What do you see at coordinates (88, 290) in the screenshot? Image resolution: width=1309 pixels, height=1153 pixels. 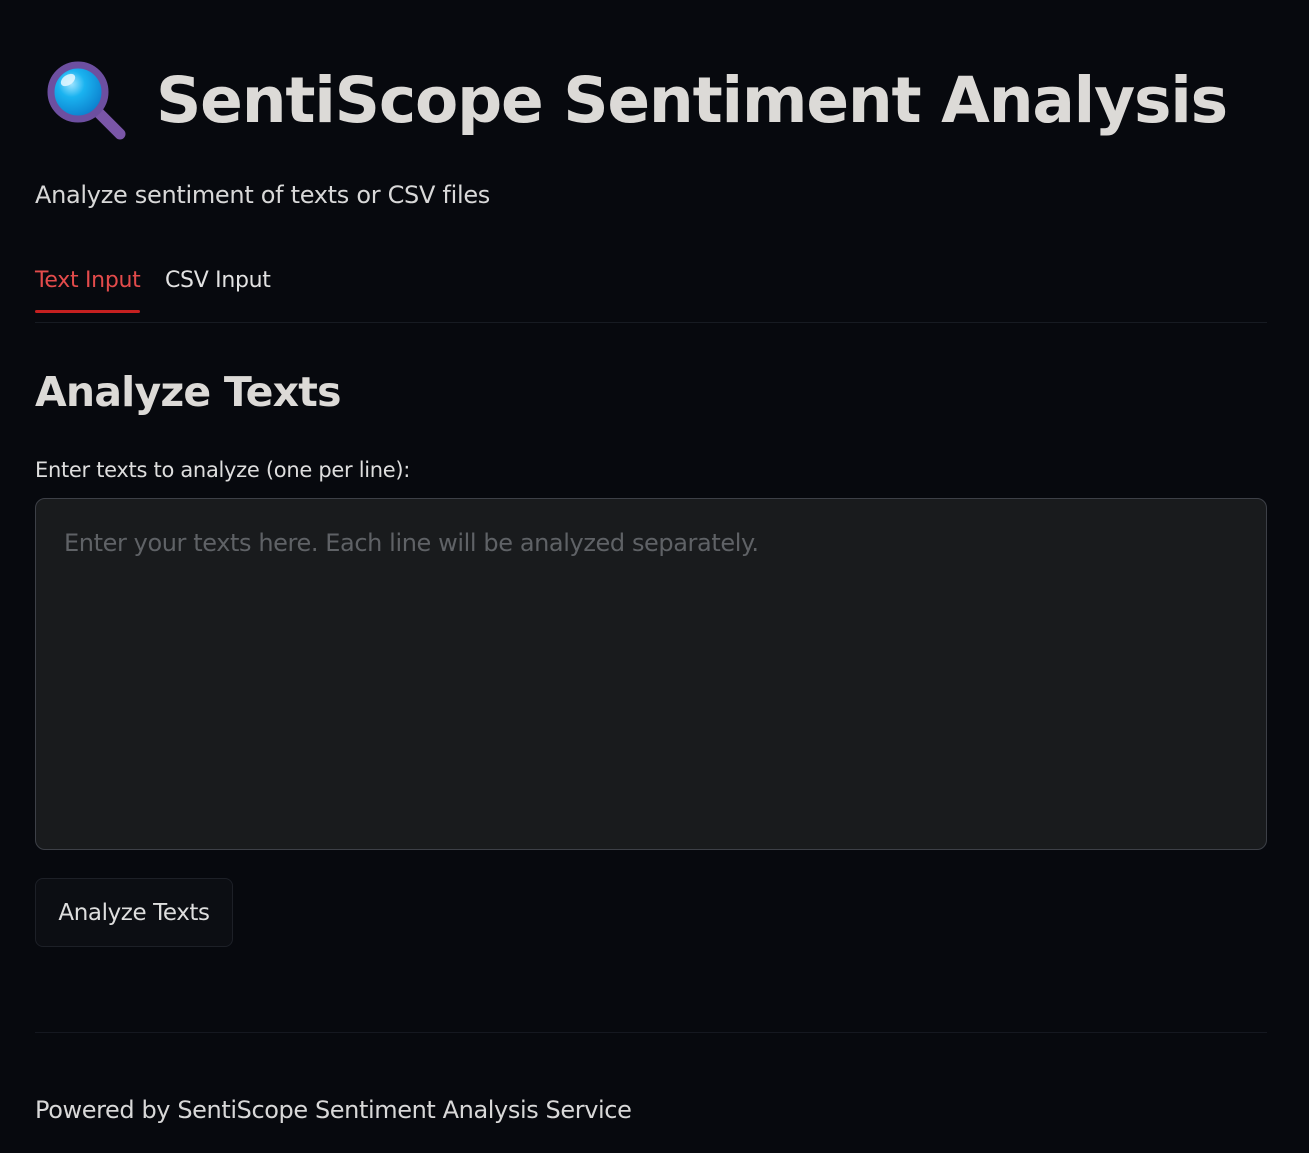 I see `tab-text-input: Text Input` at bounding box center [88, 290].